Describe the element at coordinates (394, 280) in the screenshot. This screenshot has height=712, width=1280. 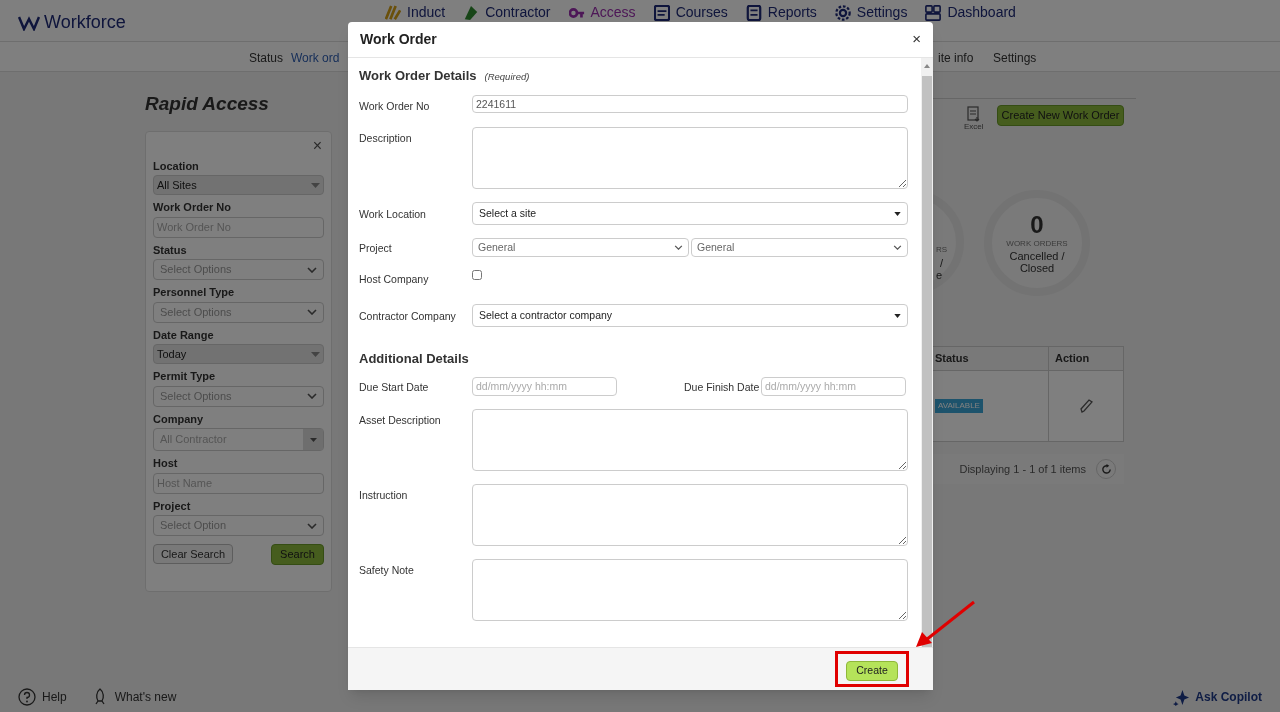
I see `field-label: Host Company` at that location.